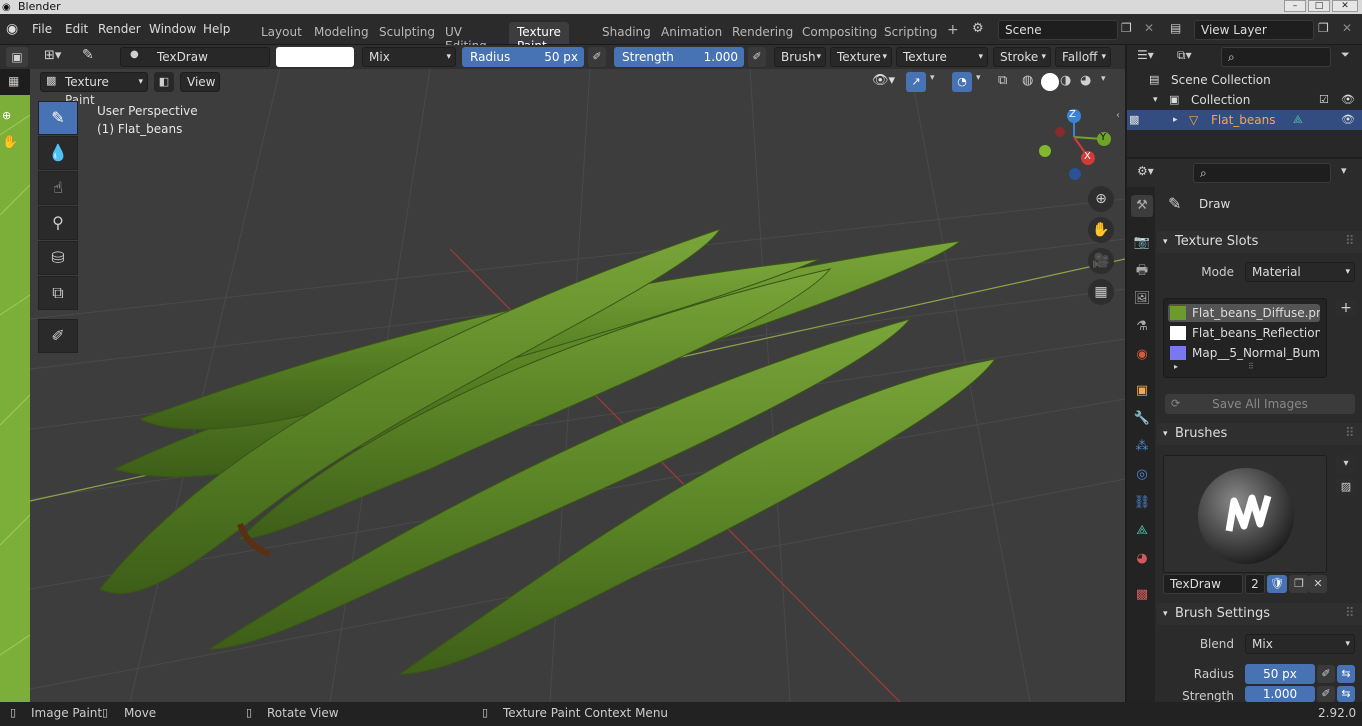 This screenshot has height=726, width=1362. Describe the element at coordinates (1101, 199) in the screenshot. I see `zoom-icon: ⊕` at that location.